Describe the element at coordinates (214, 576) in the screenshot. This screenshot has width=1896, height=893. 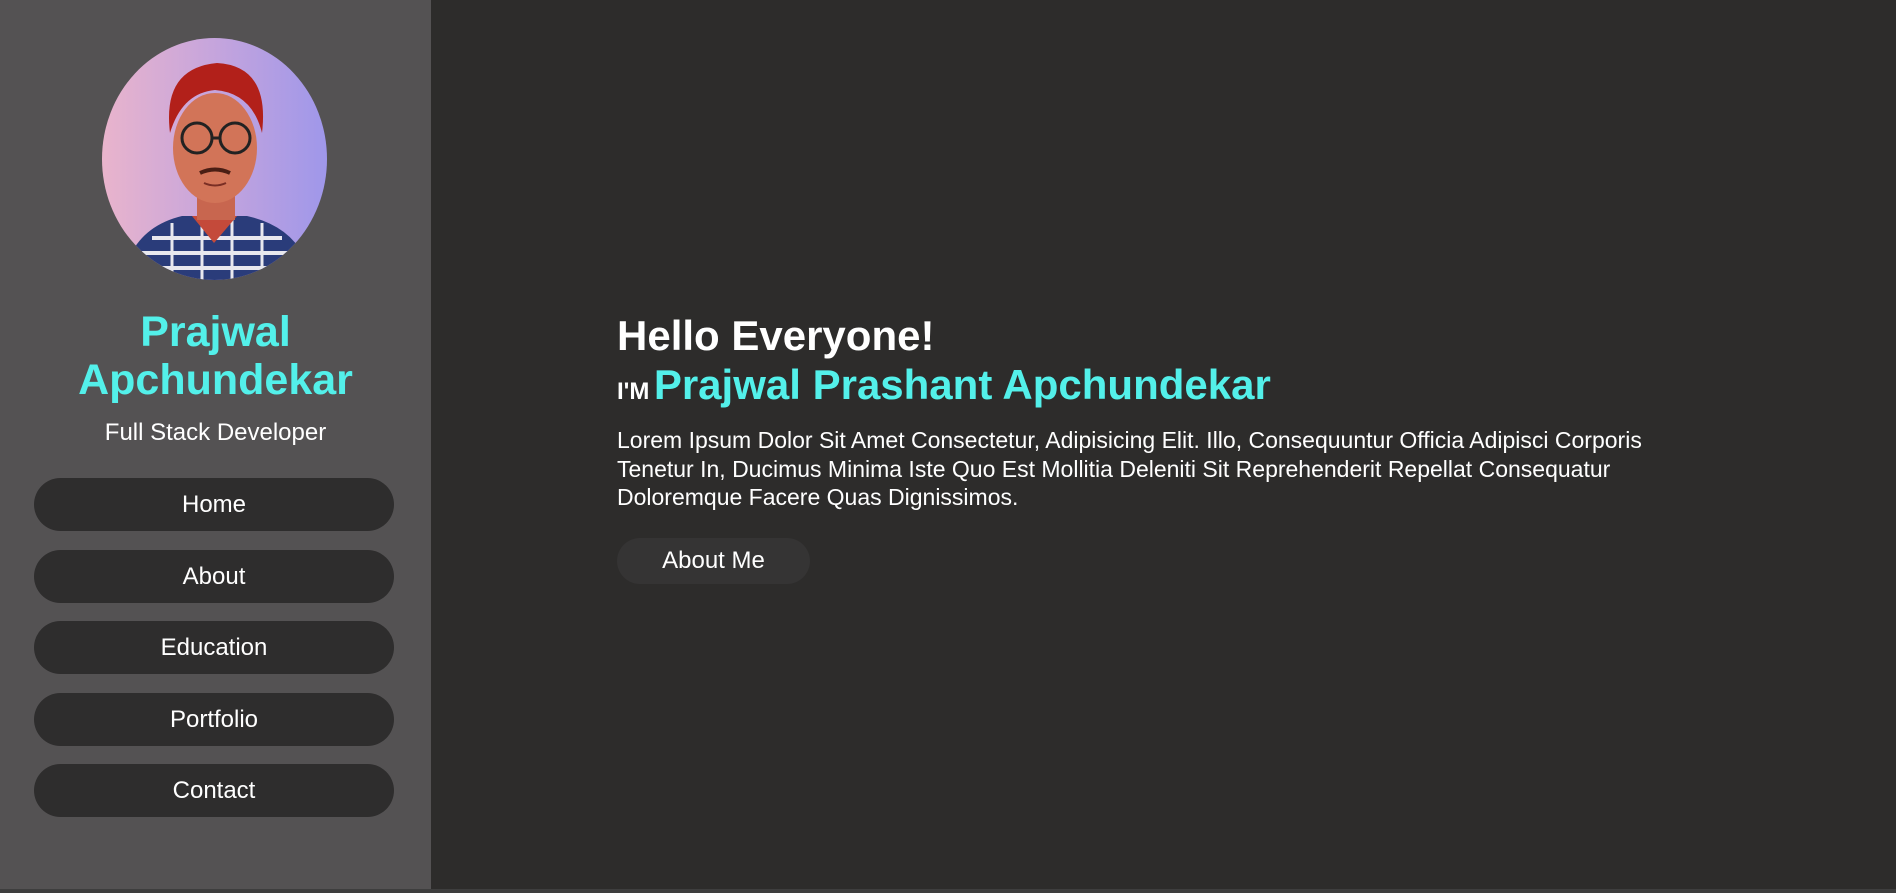
I see `nav-about-button: About` at that location.